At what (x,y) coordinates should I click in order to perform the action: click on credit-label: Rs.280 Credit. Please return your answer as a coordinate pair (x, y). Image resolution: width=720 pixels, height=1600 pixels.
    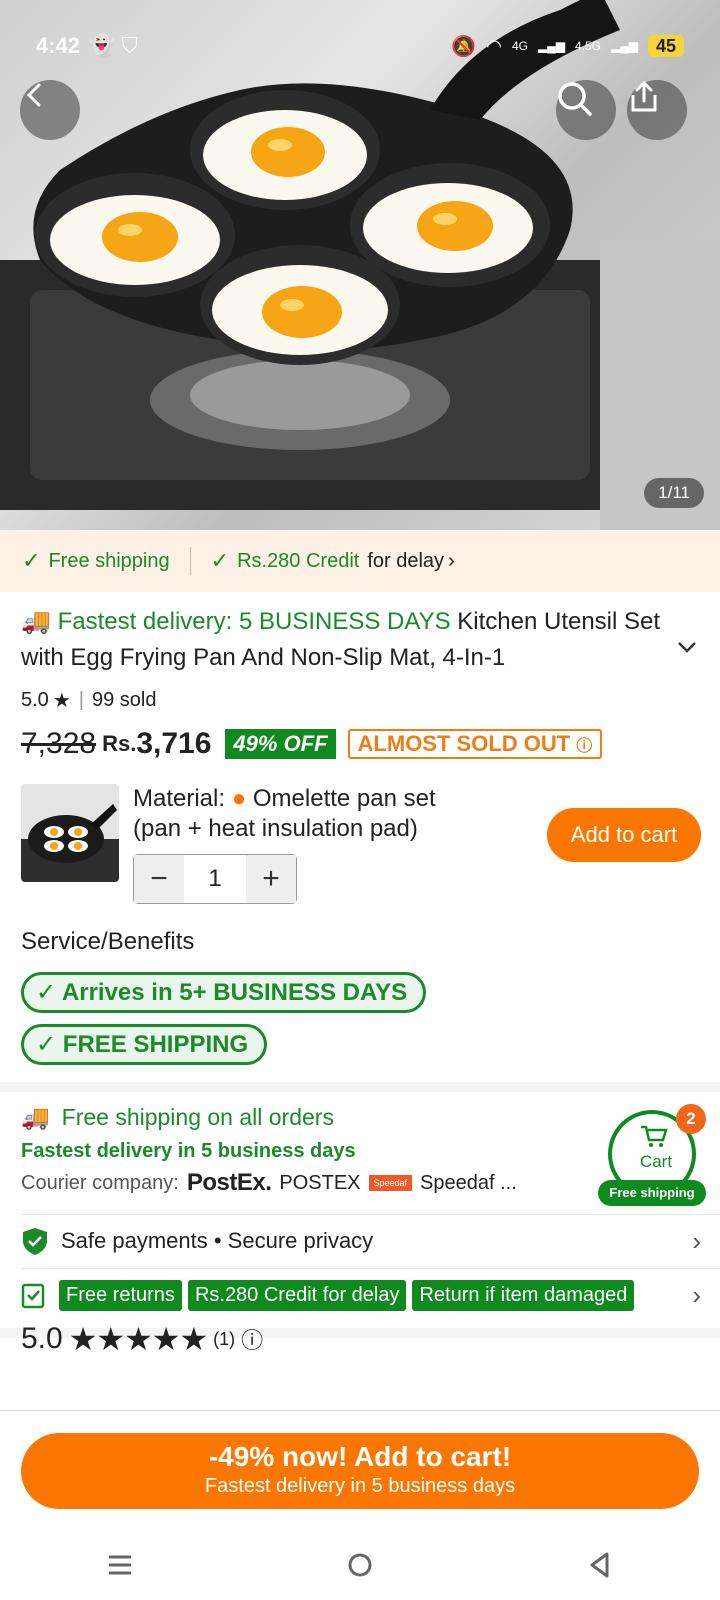
    Looking at the image, I should click on (298, 560).